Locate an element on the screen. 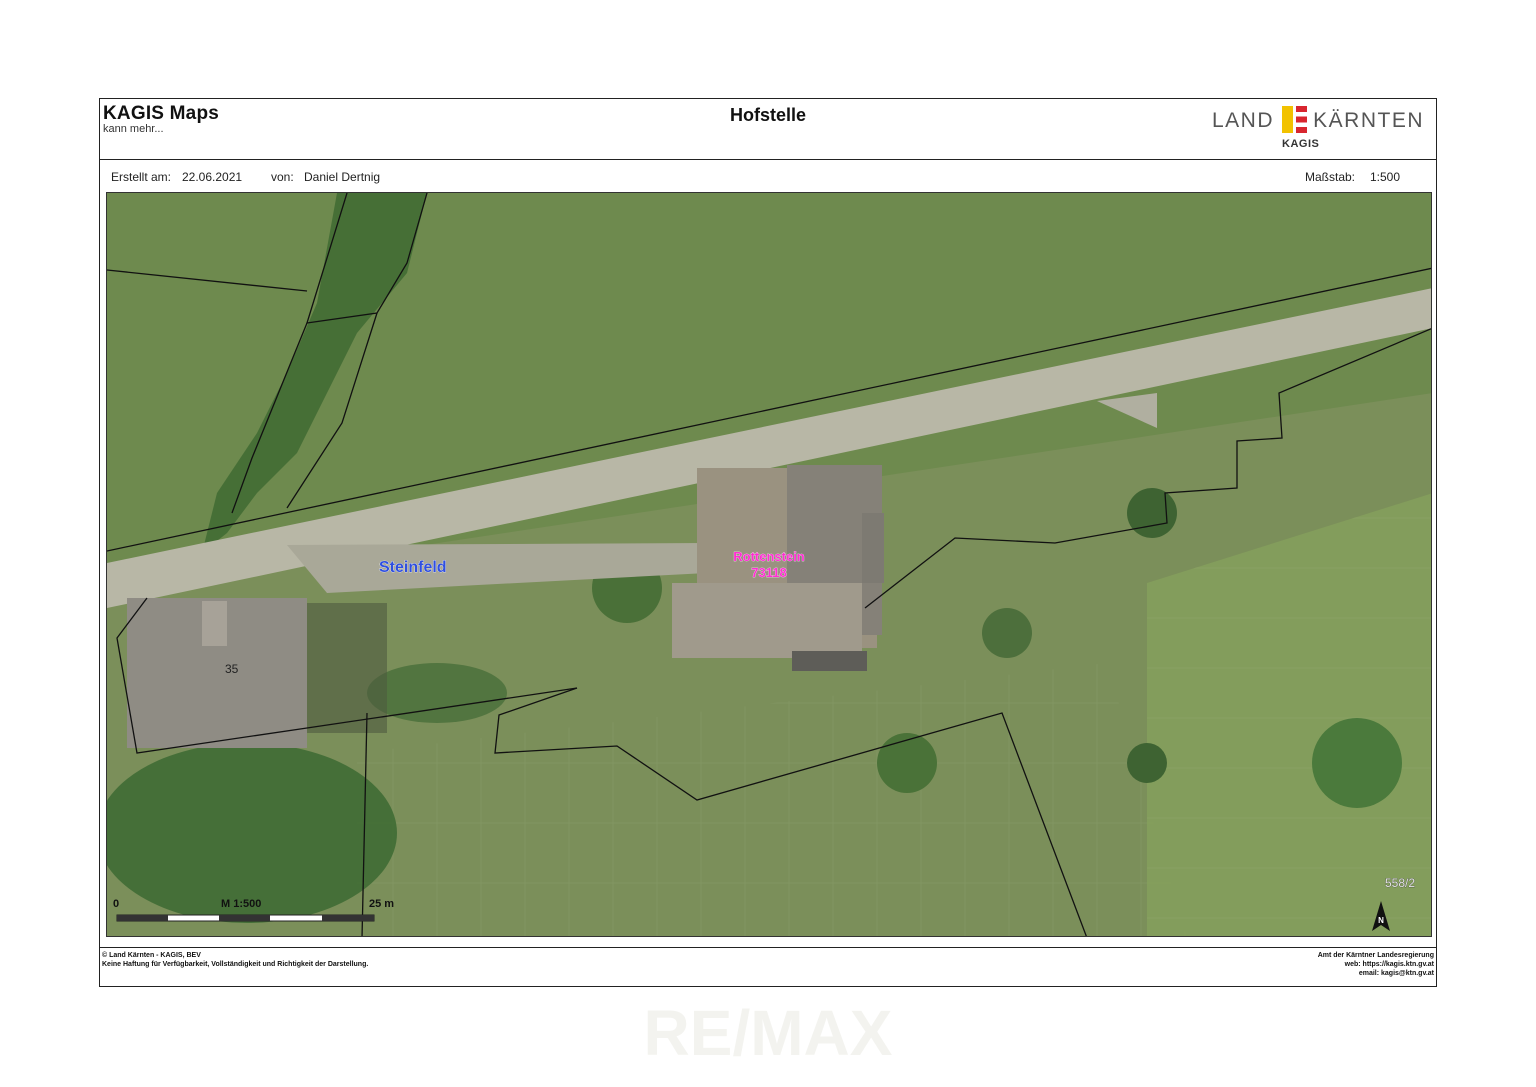  logo-sub: KAGIS is located at coordinates (1301, 144).